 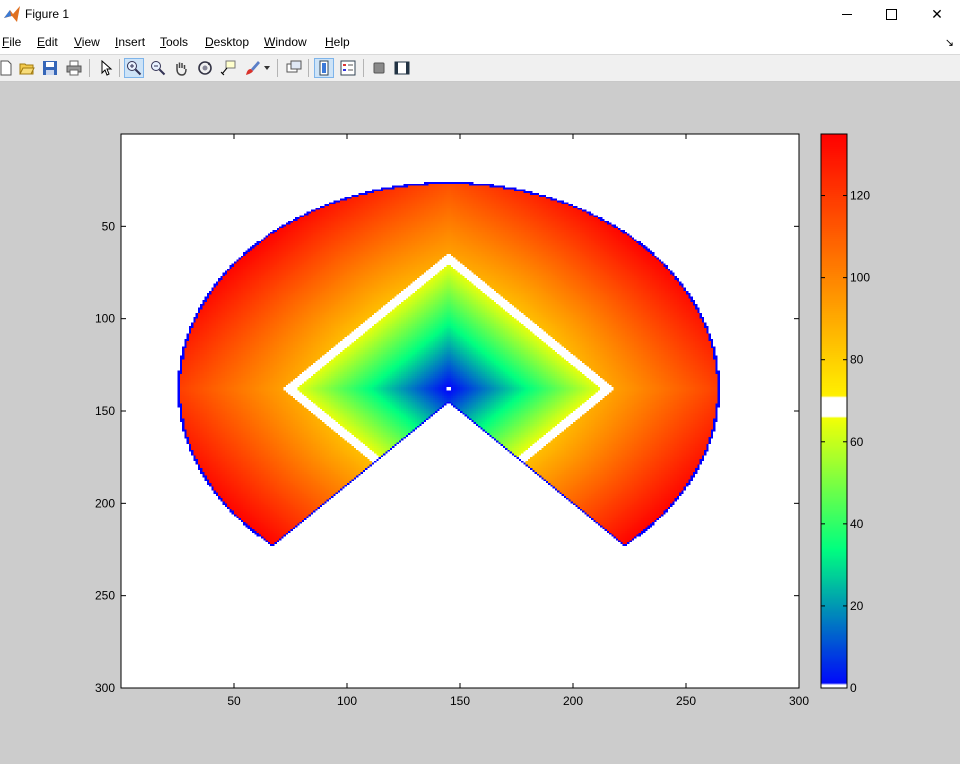 I want to click on maximize-icon, so click(x=891, y=14).